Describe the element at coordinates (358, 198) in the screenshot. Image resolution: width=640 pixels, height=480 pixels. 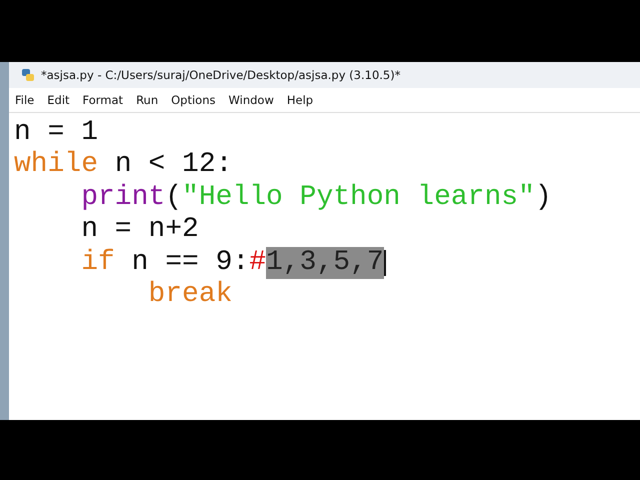
I see `string-text: "Hello Python learns"` at that location.